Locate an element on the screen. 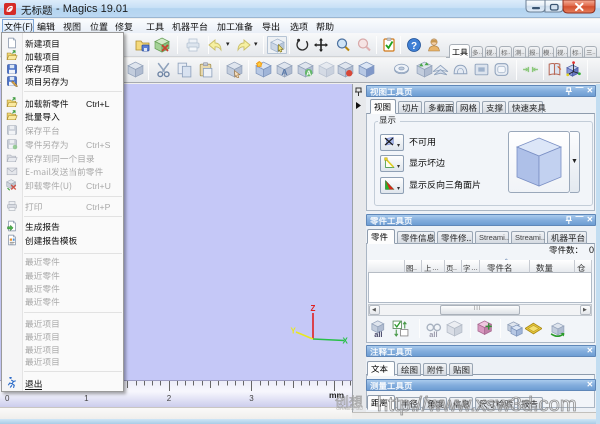 This screenshot has width=600, height=424. svg-text: Z is located at coordinates (313, 308).